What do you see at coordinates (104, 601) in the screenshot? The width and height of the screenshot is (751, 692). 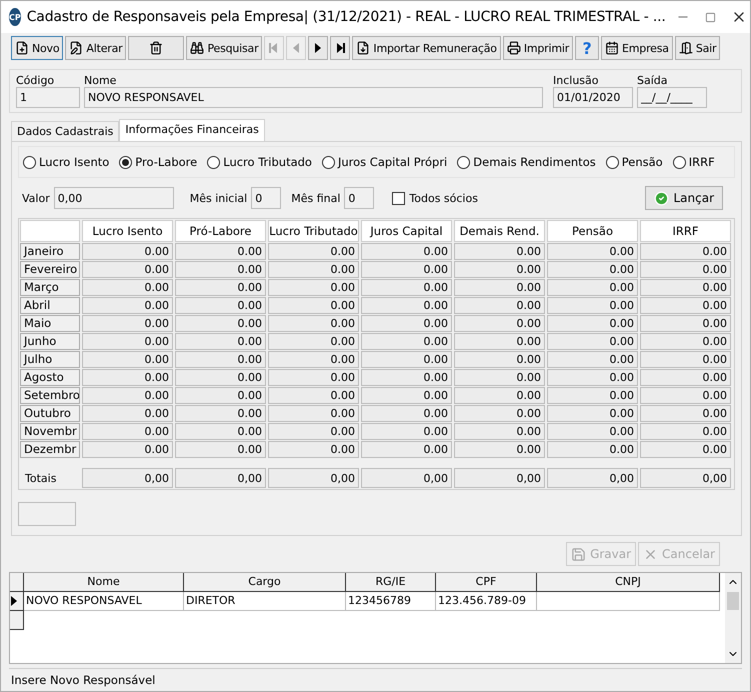 I see `table-cell: NOVO RESPONSAVEL` at bounding box center [104, 601].